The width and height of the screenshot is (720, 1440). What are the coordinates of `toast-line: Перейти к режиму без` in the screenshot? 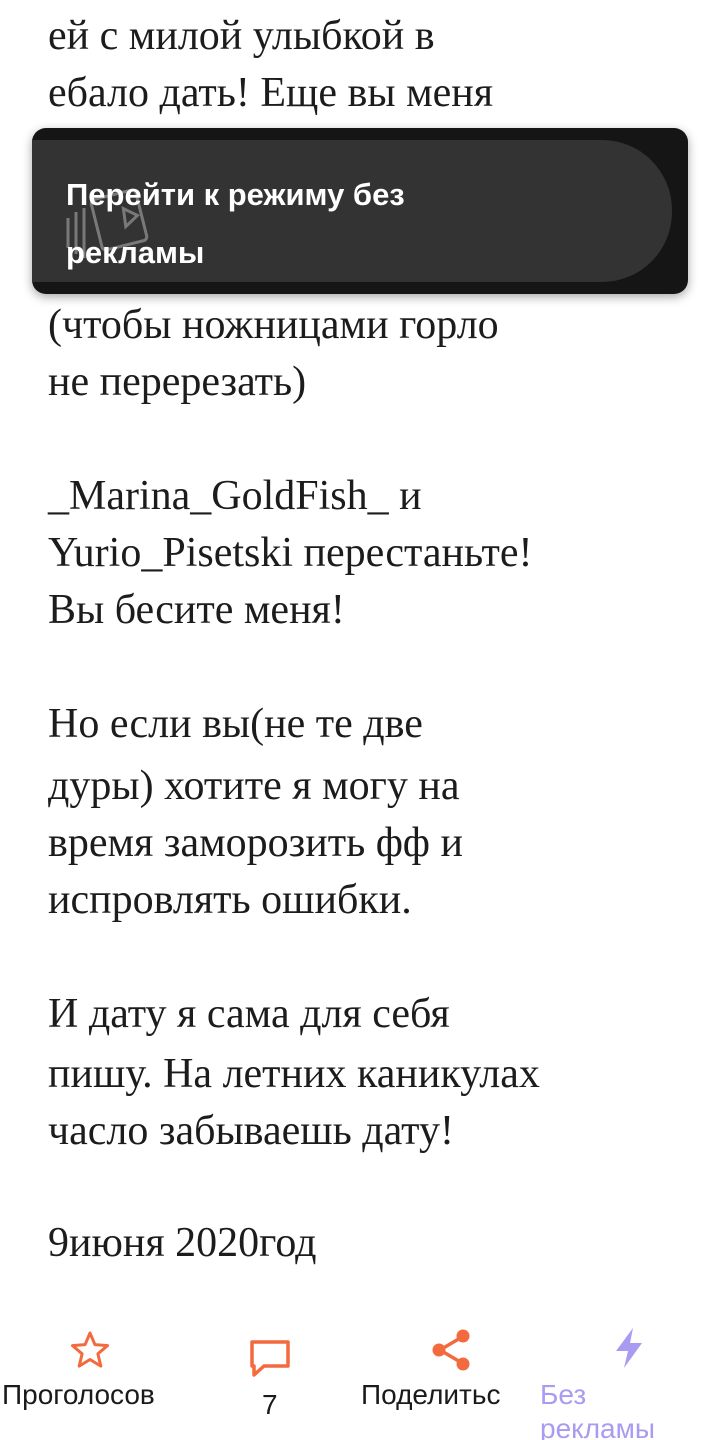 It's located at (235, 194).